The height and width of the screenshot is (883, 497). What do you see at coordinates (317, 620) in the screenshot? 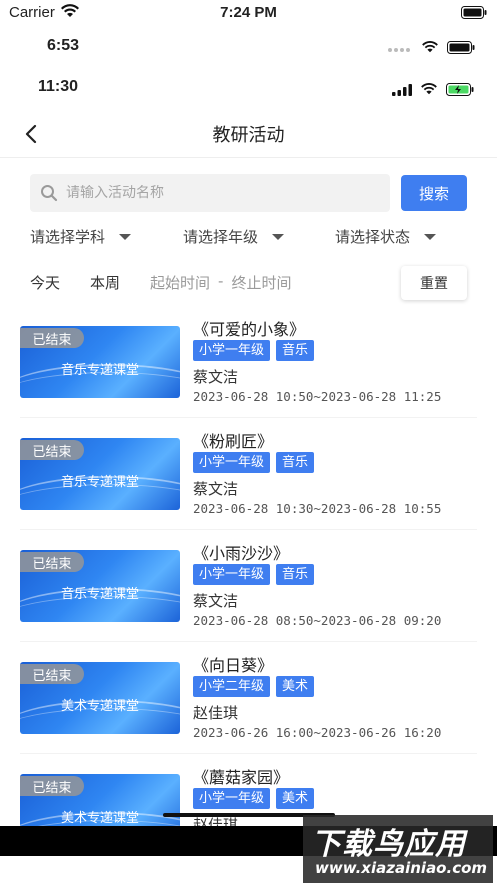
I see `activity-time: 2023-06-28 08:50~2023-06-28 09:20` at bounding box center [317, 620].